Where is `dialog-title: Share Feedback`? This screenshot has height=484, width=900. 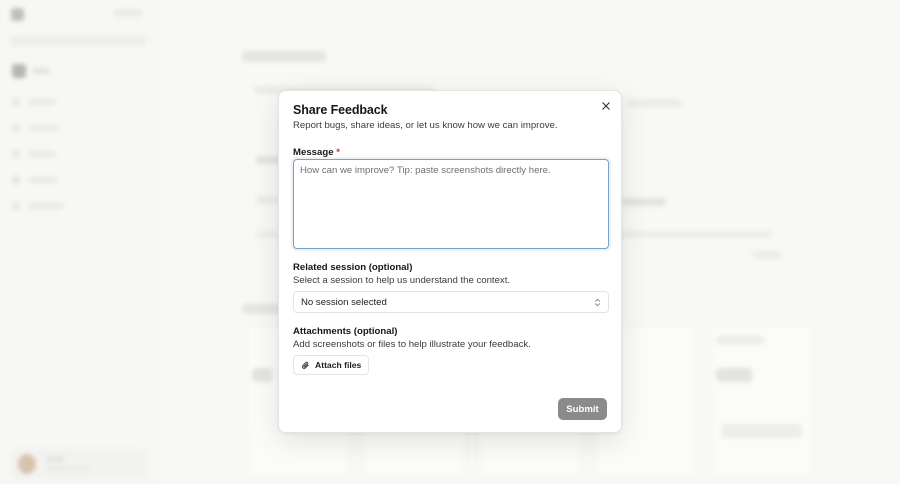
dialog-title: Share Feedback is located at coordinates (340, 110).